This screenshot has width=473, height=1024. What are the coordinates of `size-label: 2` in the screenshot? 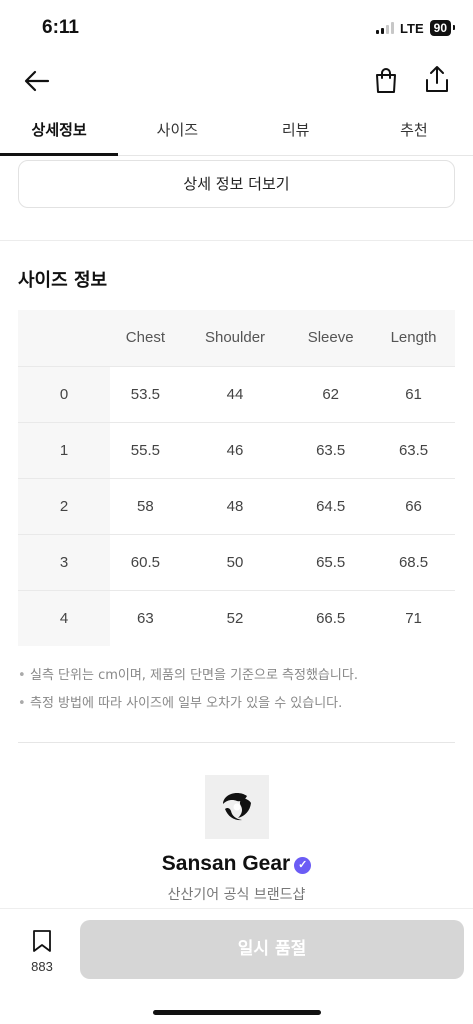 It's located at (64, 506).